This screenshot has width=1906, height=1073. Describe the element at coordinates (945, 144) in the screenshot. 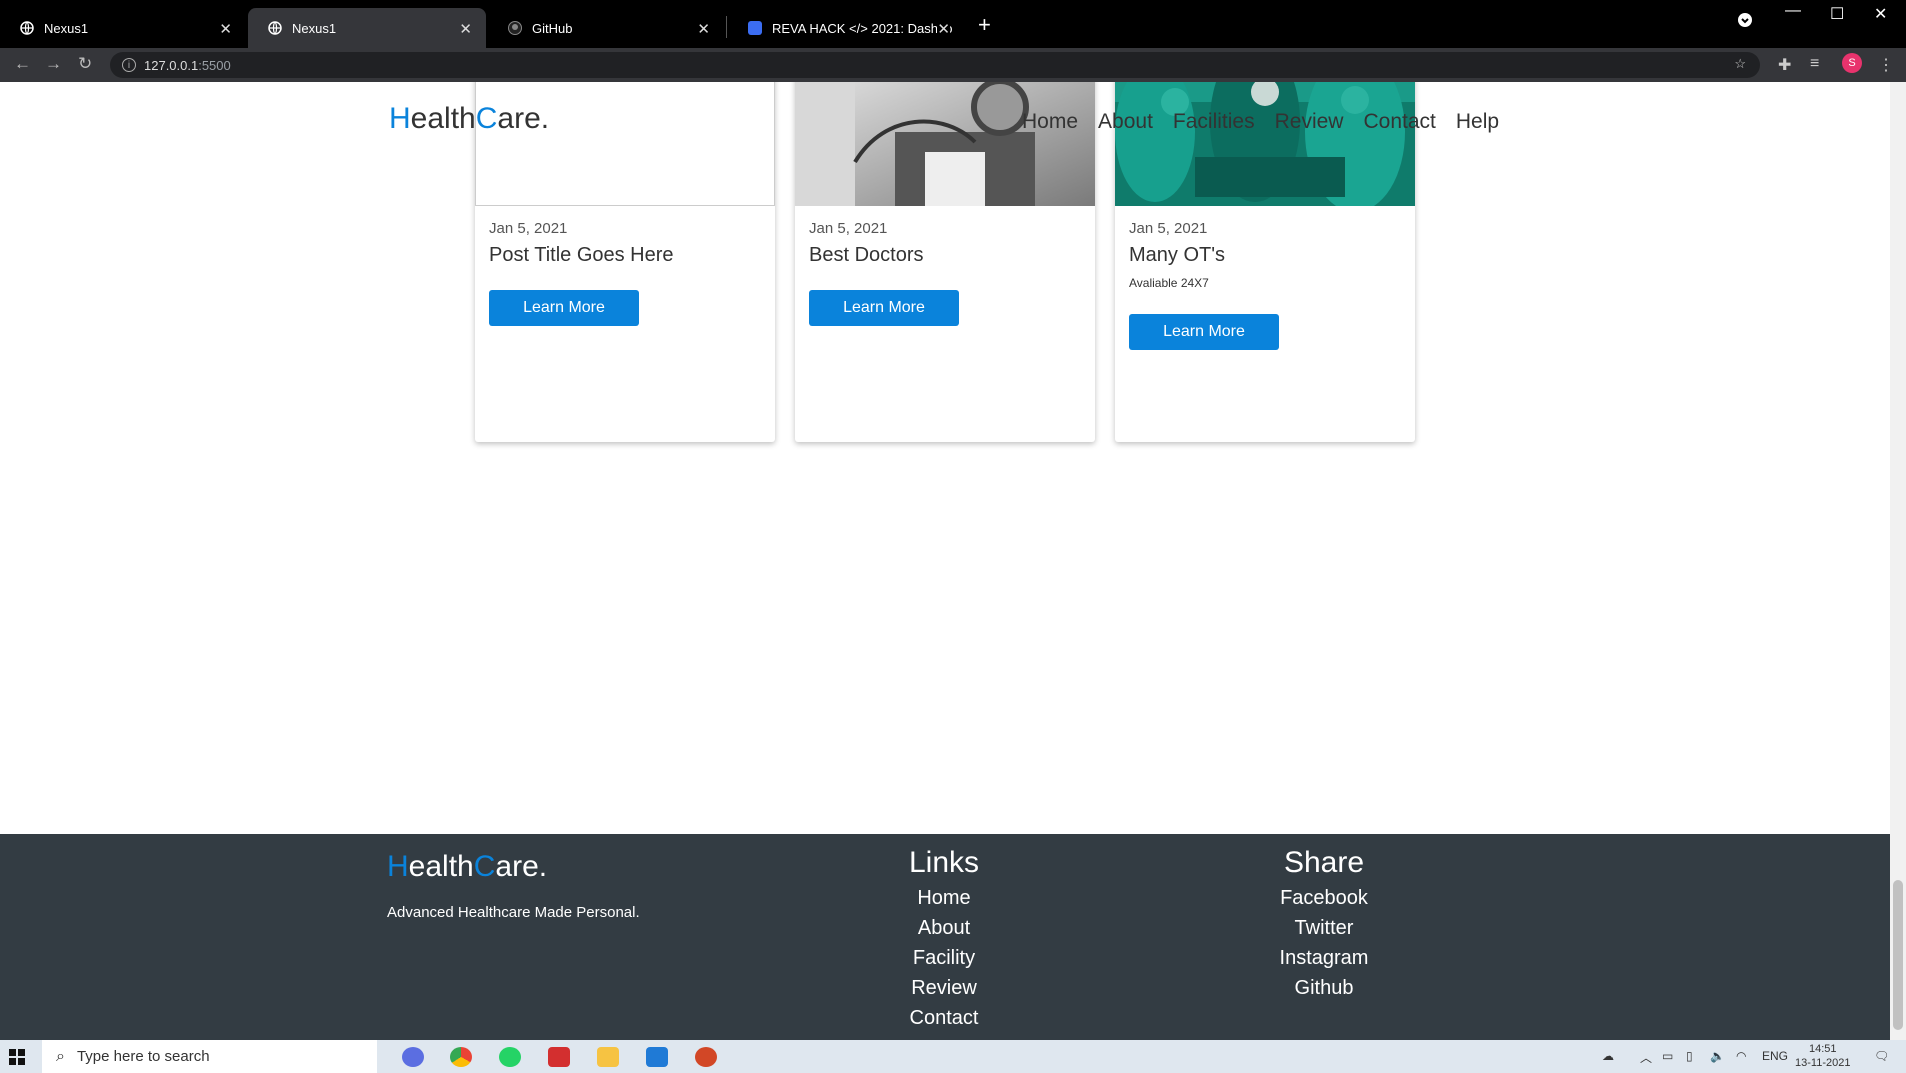

I see `stethoscope-image` at that location.